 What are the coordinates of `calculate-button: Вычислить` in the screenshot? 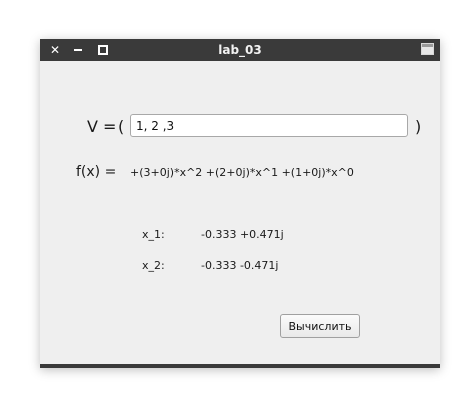 It's located at (320, 326).